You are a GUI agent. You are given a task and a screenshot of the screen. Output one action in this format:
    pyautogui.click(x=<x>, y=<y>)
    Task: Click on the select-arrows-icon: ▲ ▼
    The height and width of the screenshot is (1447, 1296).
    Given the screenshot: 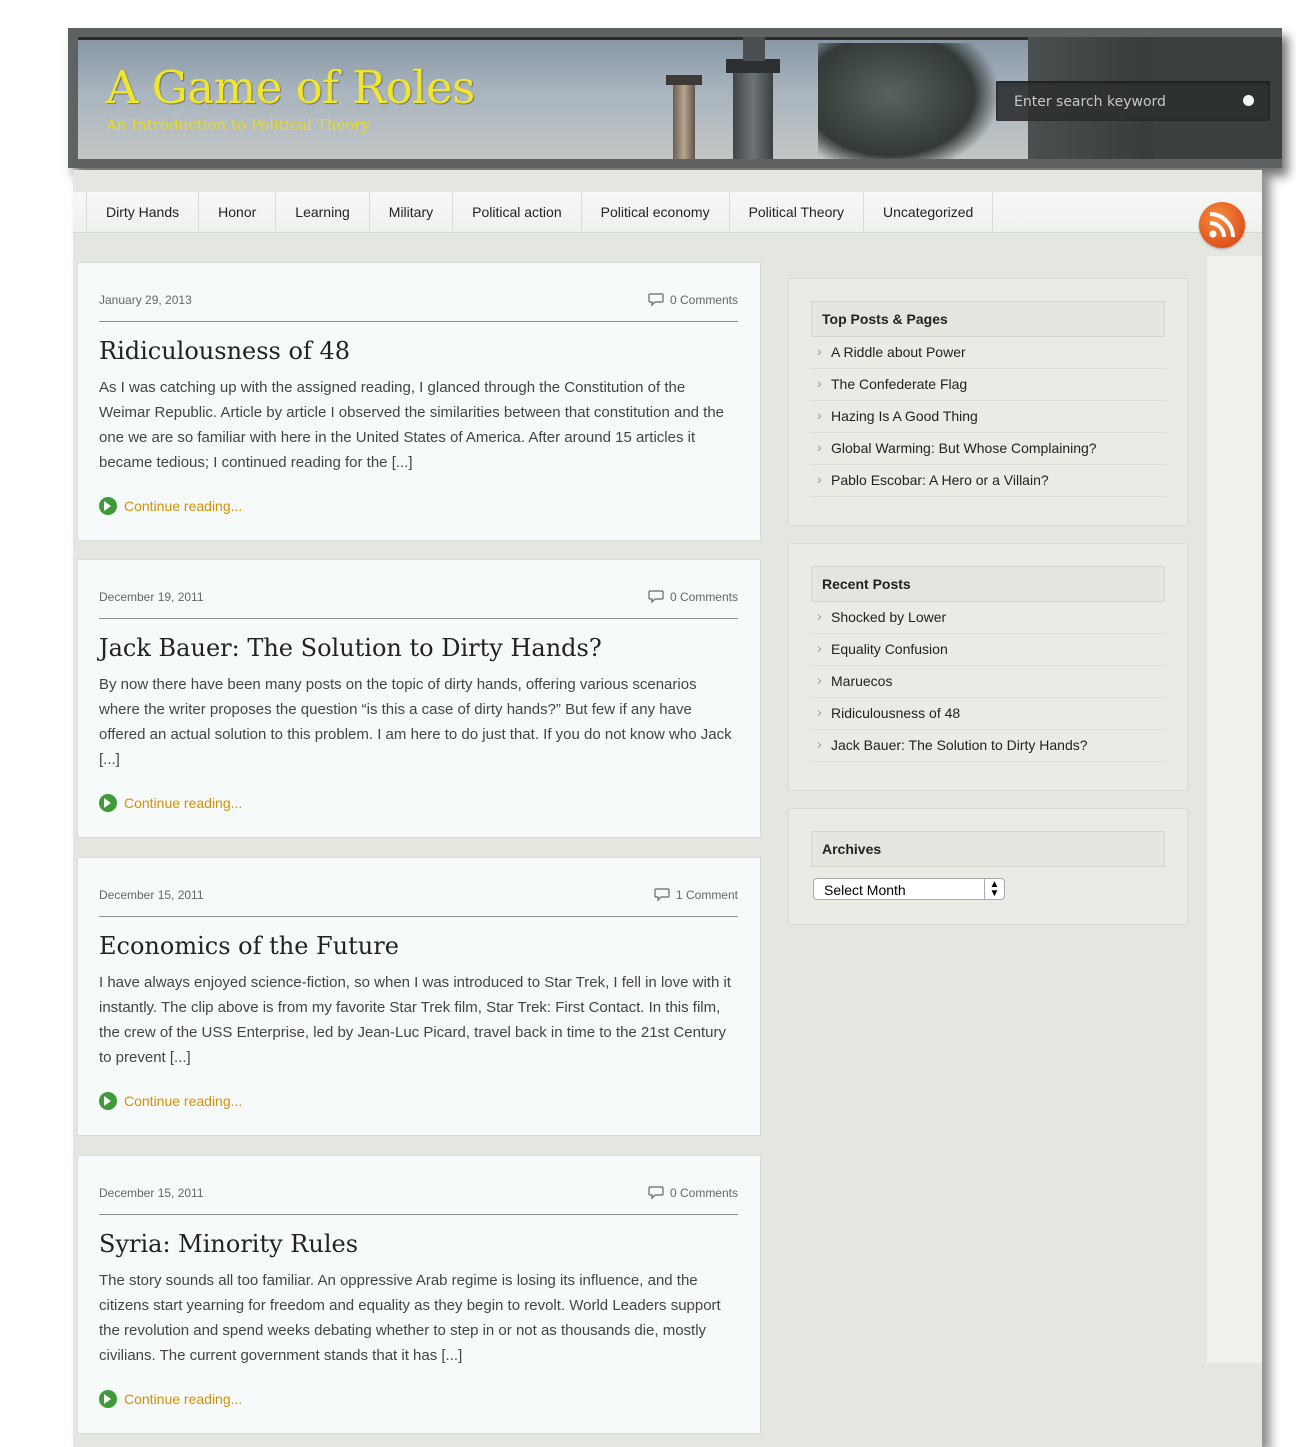 What is the action you would take?
    pyautogui.click(x=994, y=889)
    